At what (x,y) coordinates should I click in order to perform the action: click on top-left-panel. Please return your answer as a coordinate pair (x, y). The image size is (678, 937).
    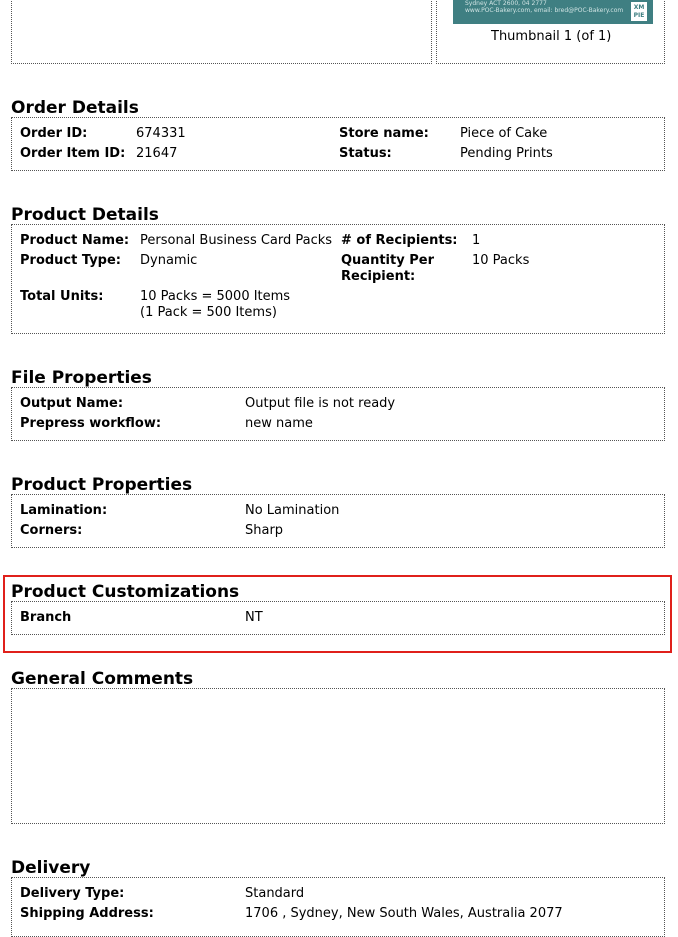
    Looking at the image, I should click on (221, 32).